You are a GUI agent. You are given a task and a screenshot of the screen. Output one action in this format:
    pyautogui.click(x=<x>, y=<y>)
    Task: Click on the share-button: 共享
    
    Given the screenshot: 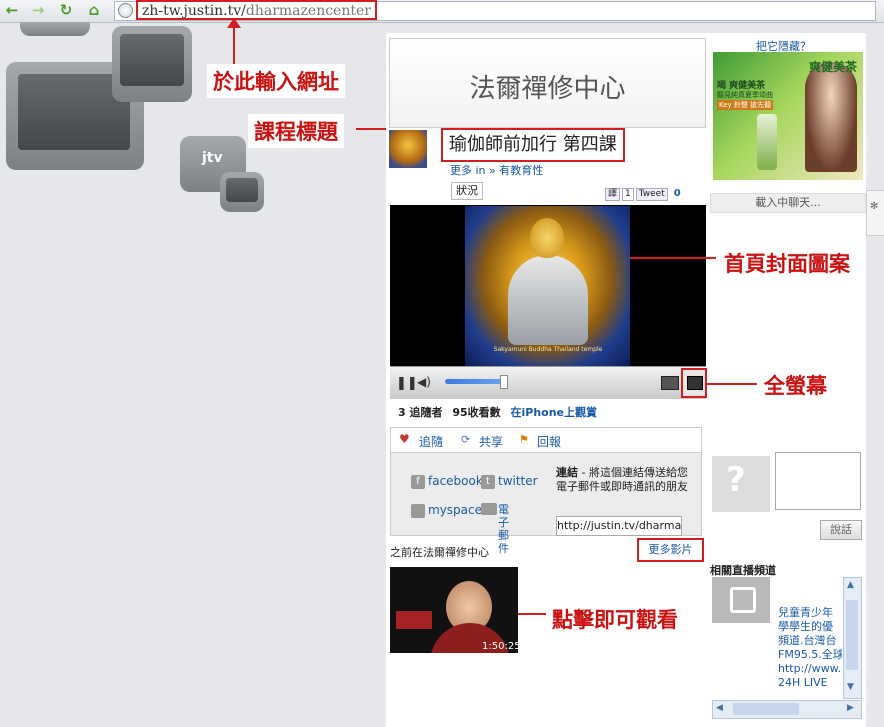 What is the action you would take?
    pyautogui.click(x=491, y=441)
    